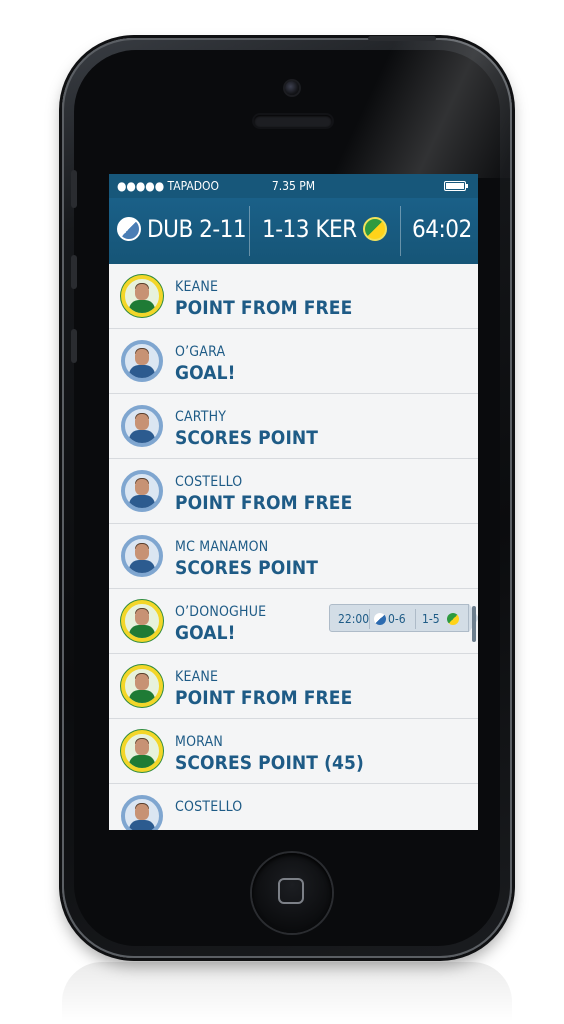  What do you see at coordinates (456, 186) in the screenshot?
I see `battery-icon` at bounding box center [456, 186].